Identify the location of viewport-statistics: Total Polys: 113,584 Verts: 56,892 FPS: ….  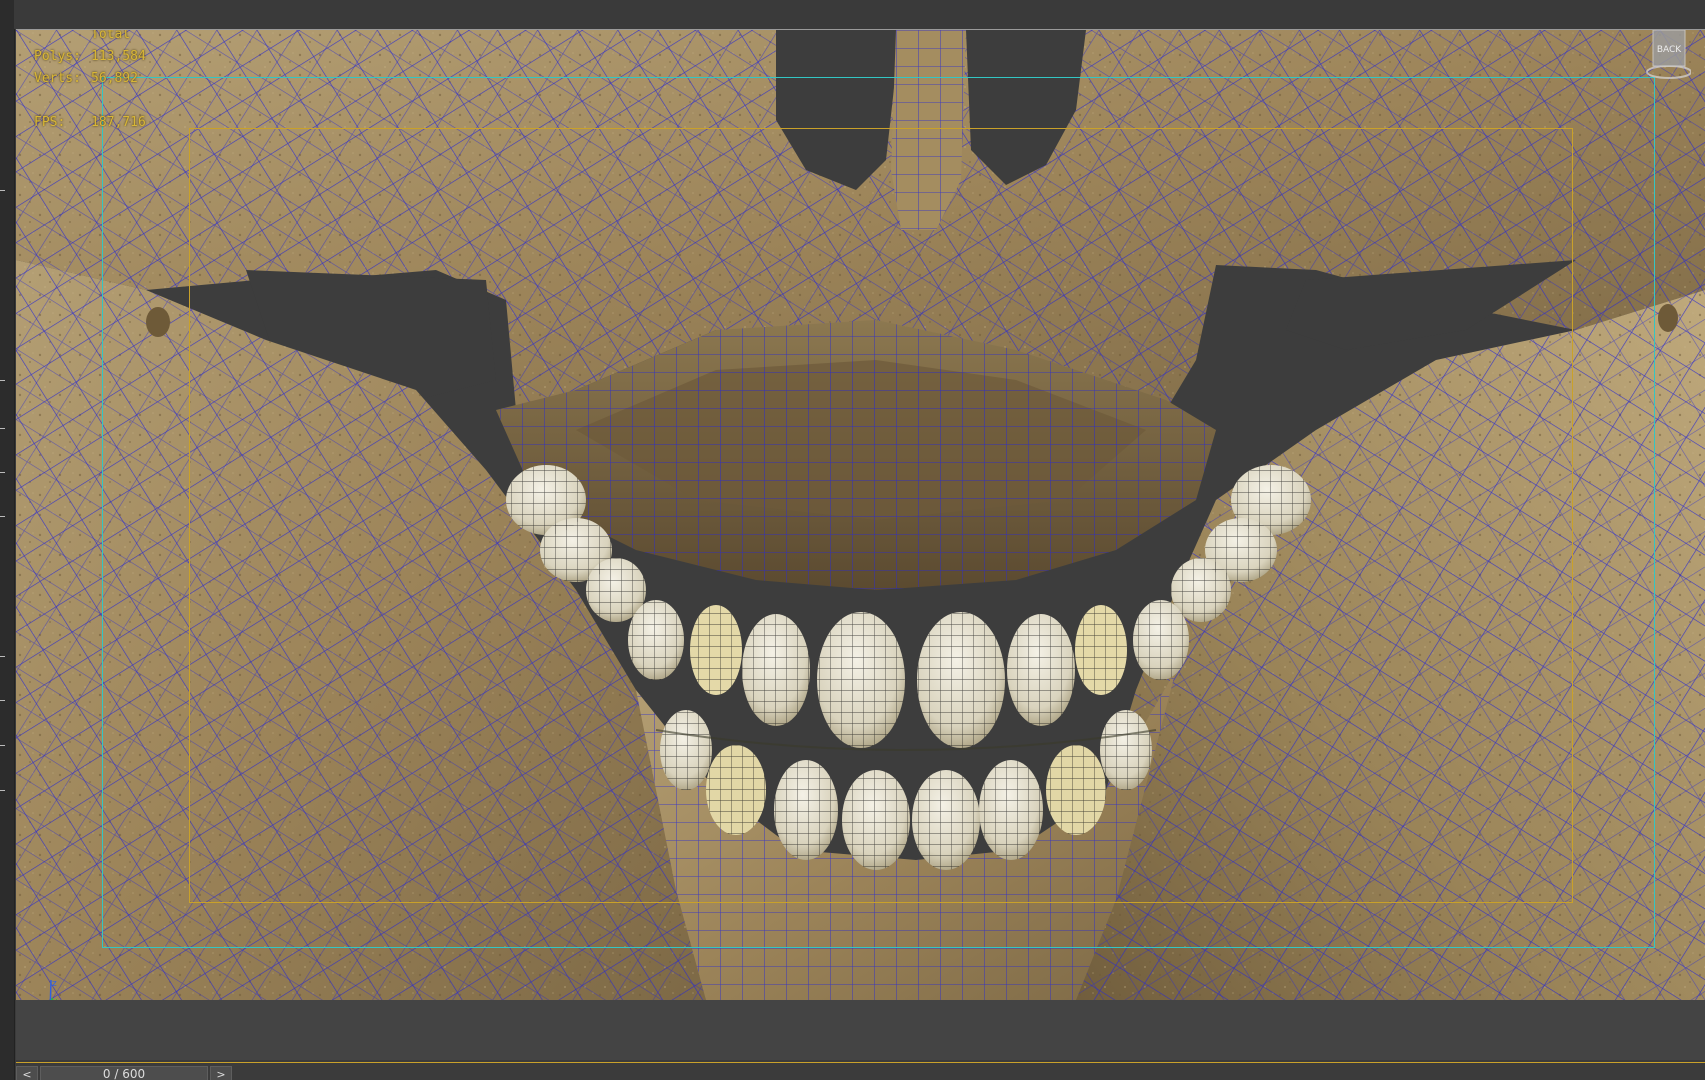
(90, 81).